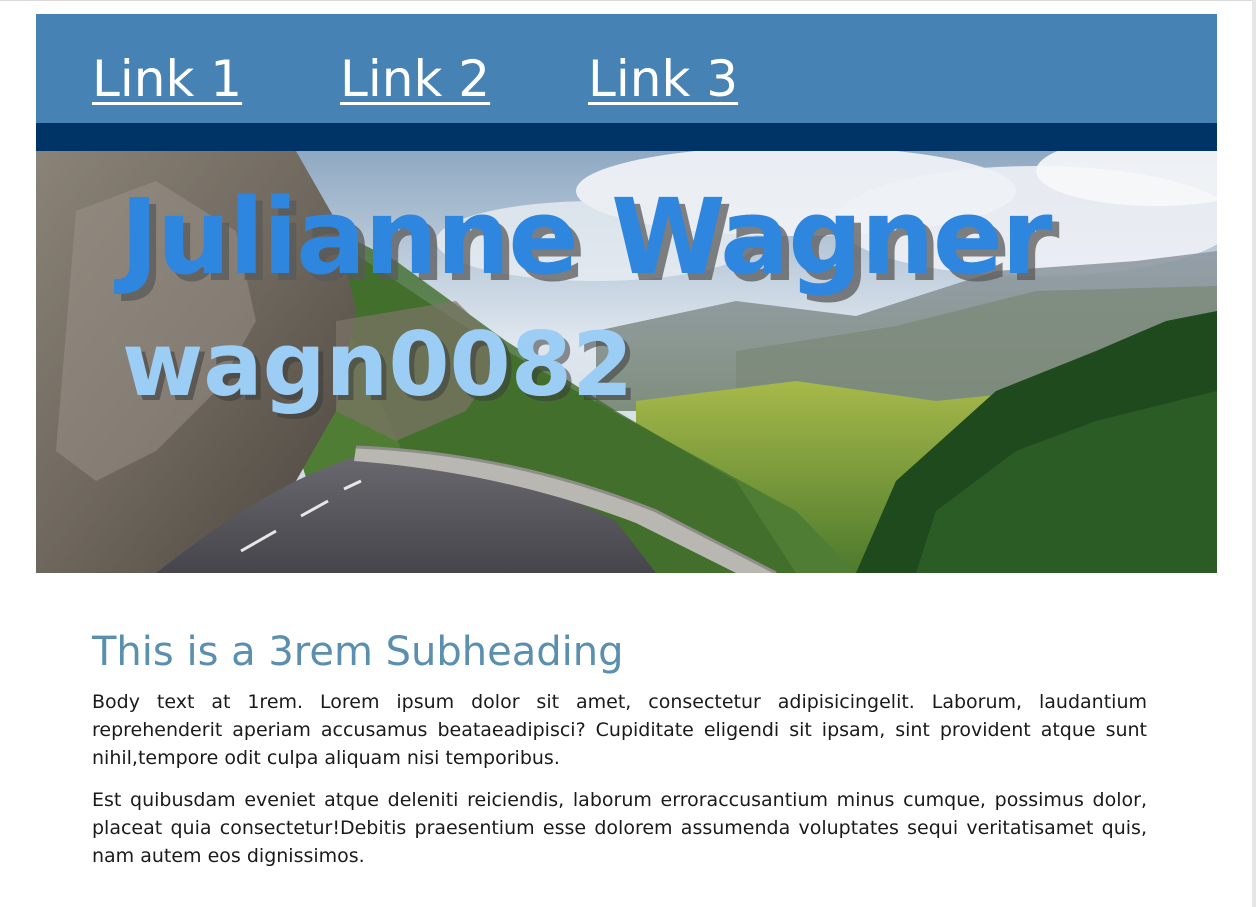 The width and height of the screenshot is (1256, 907). I want to click on hero-title: Julianne Wagner, so click(586, 237).